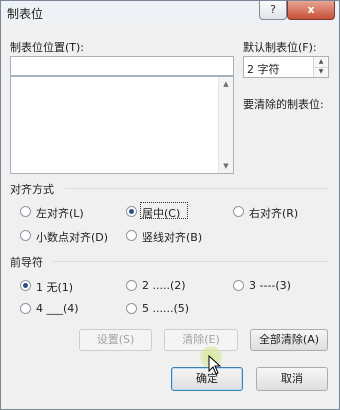 The image size is (340, 410). I want to click on leader-divider, so click(191, 261).